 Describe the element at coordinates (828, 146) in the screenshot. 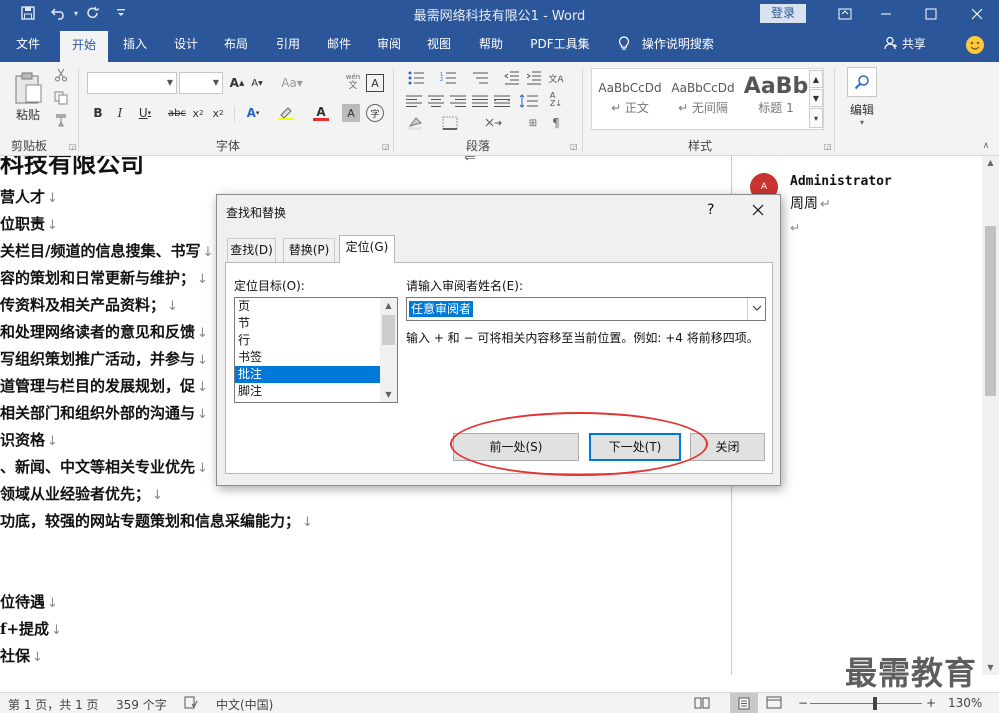

I see `styles-launcher-icon: ◲` at that location.